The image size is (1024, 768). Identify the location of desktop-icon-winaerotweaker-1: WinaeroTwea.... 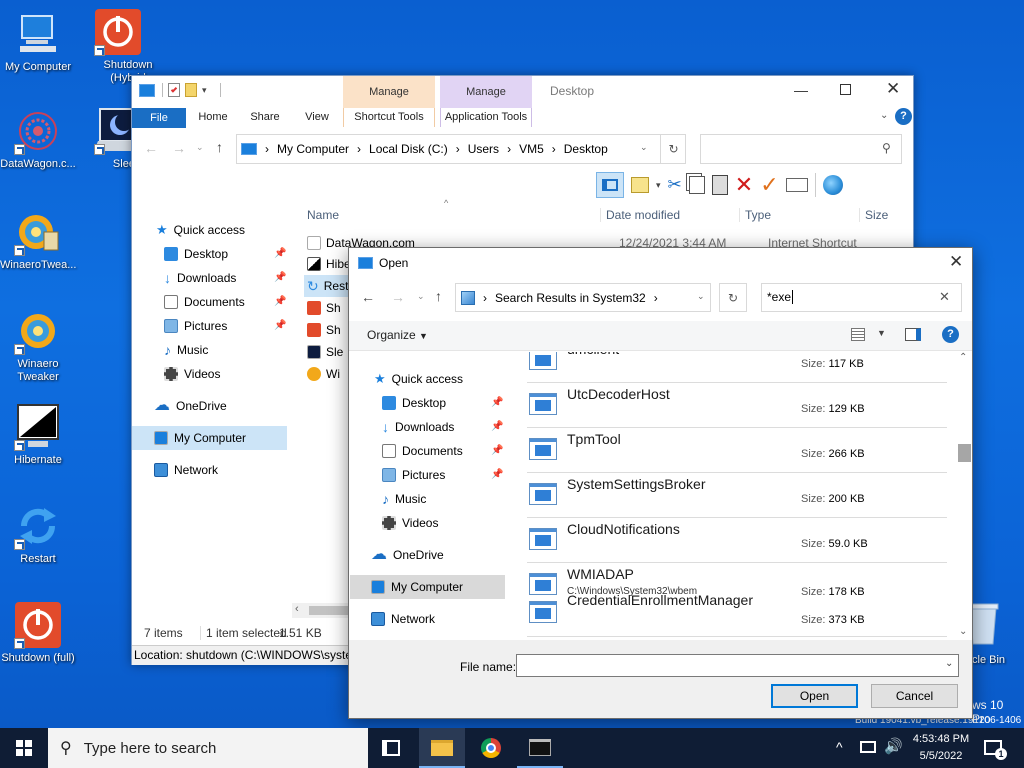
(38, 240).